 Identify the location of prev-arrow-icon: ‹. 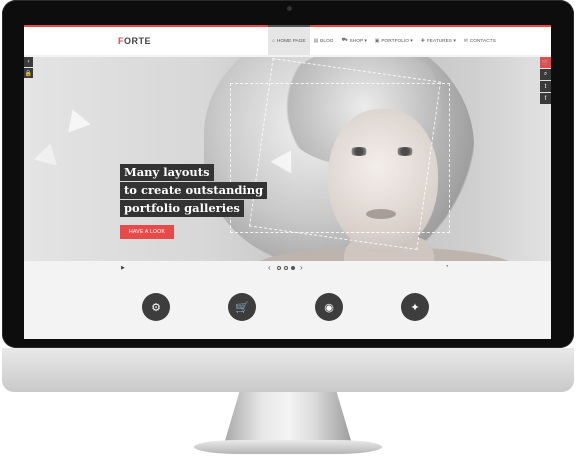
(269, 267).